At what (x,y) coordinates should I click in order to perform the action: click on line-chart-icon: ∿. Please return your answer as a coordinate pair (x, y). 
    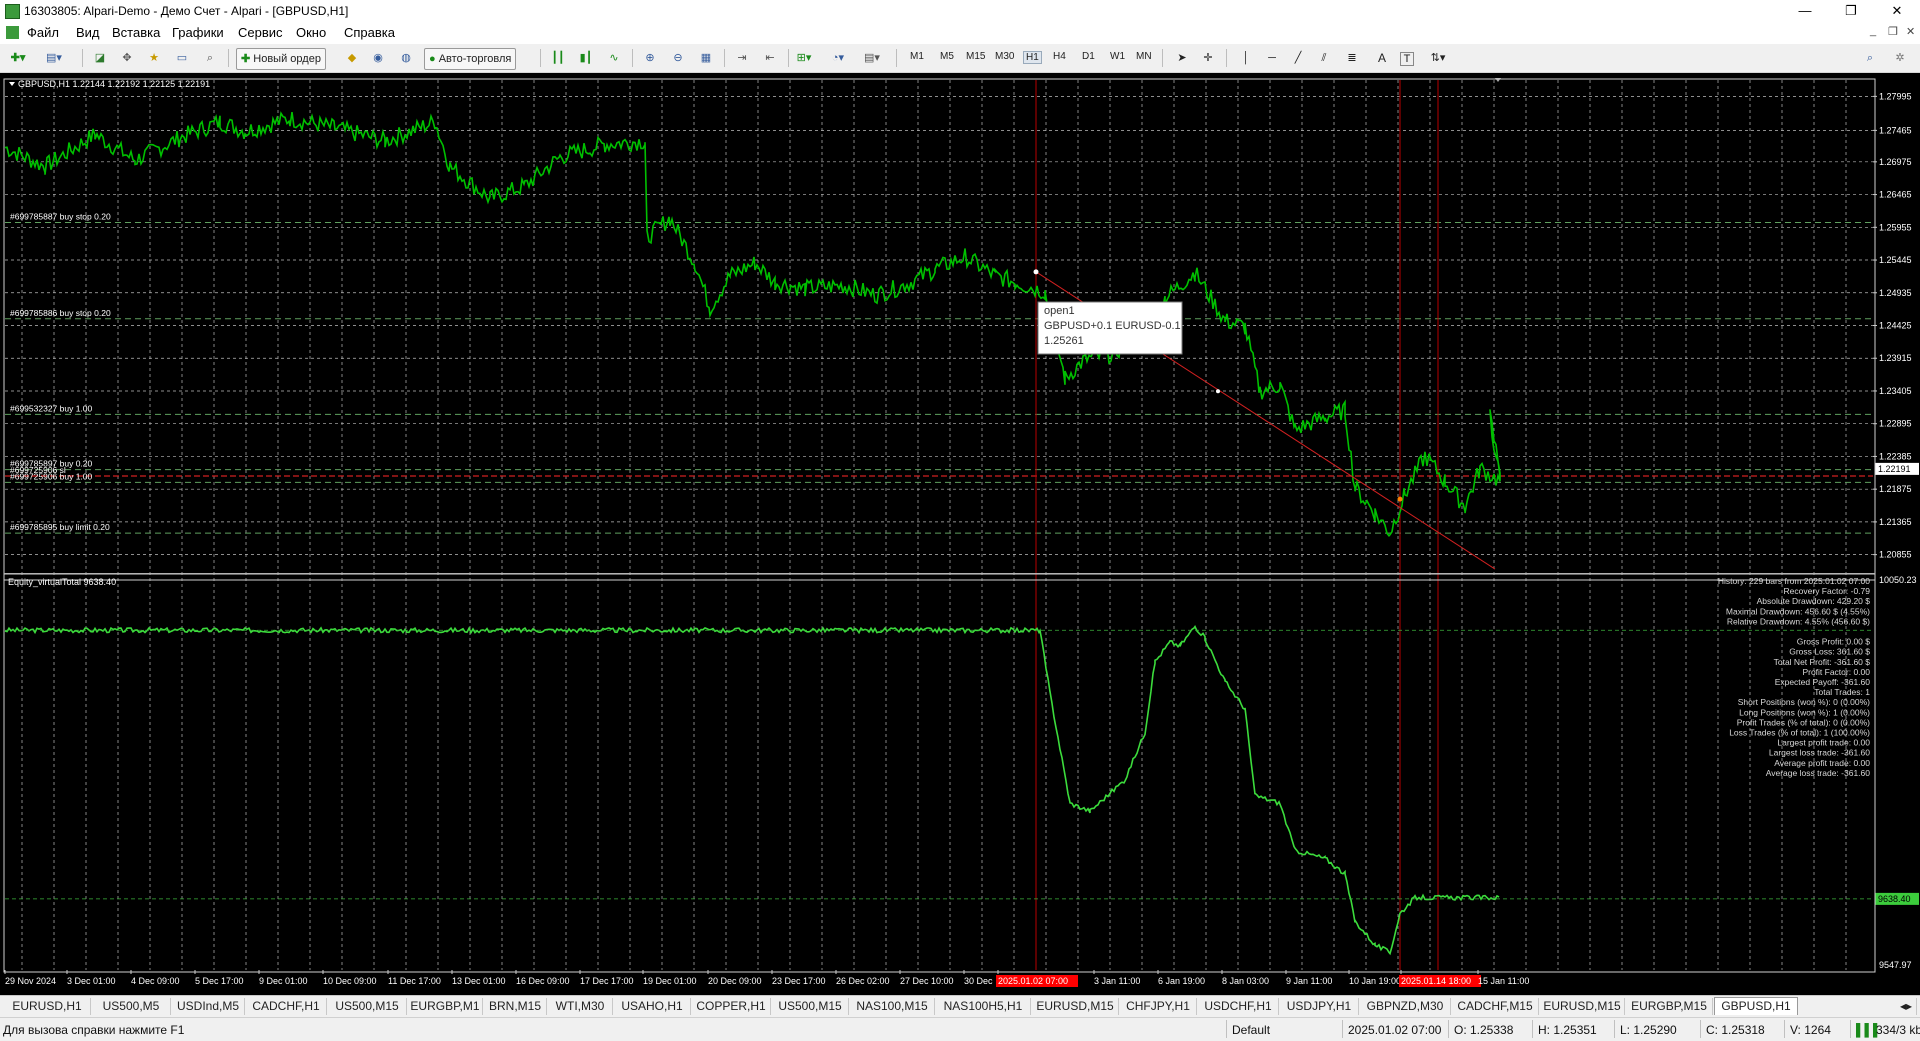
    Looking at the image, I should click on (614, 58).